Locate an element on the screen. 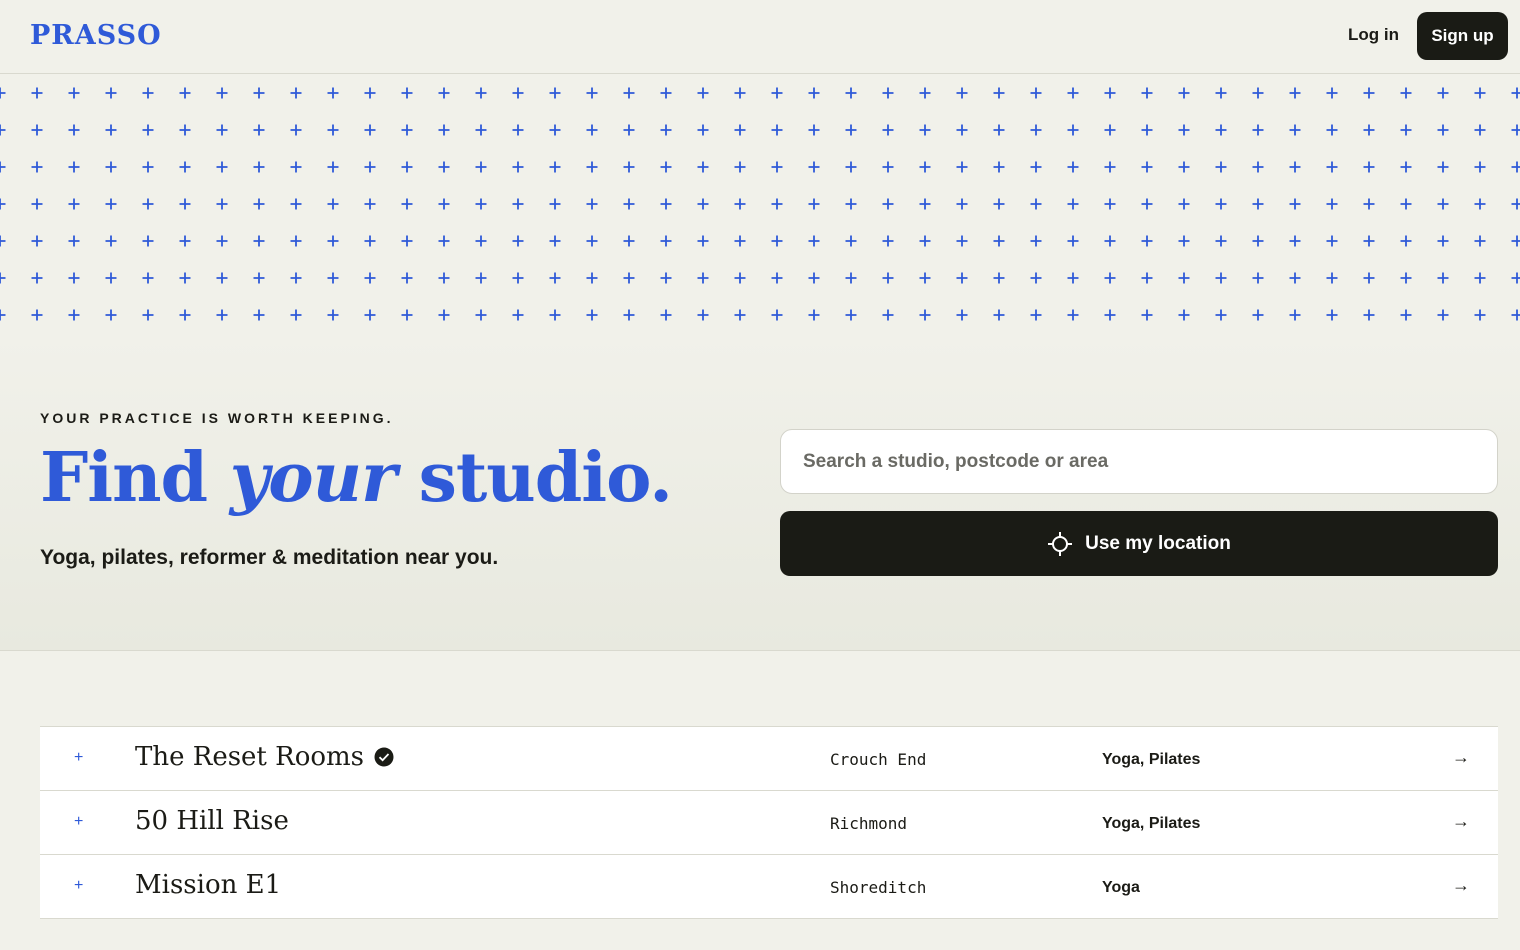  login-link: Log in is located at coordinates (1373, 35).